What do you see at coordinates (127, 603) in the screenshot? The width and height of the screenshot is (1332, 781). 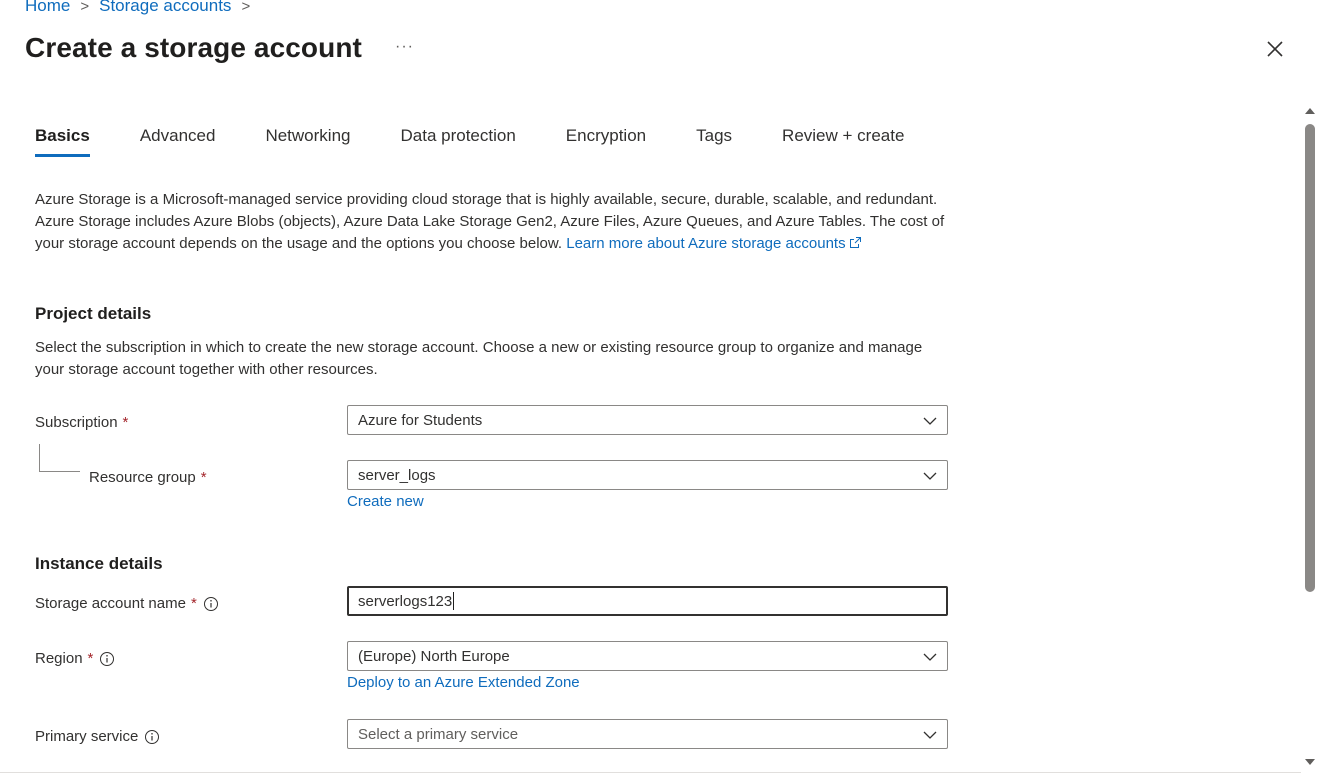 I see `storage-account-name-label: Storage account name *` at bounding box center [127, 603].